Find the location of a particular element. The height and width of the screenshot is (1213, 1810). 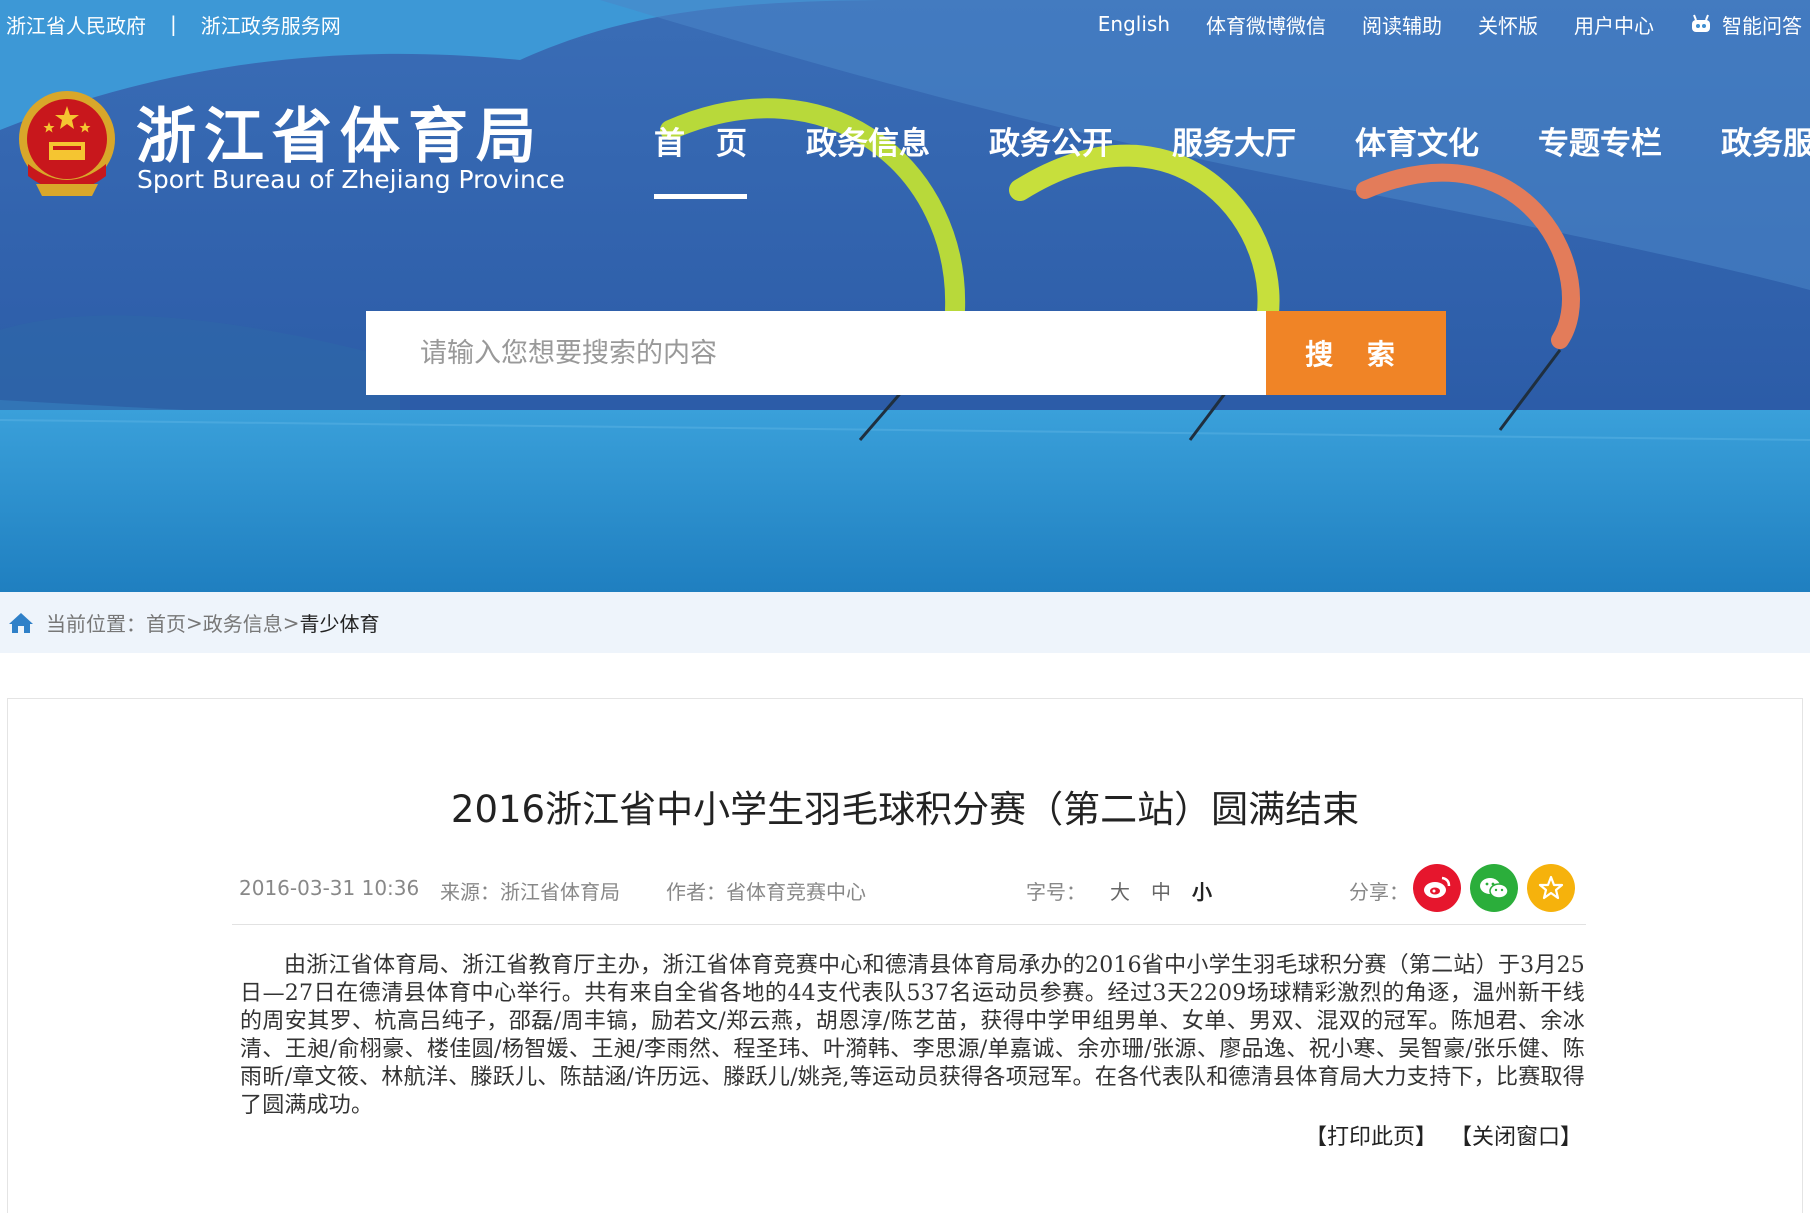

search-box: 搜 索 is located at coordinates (906, 353).